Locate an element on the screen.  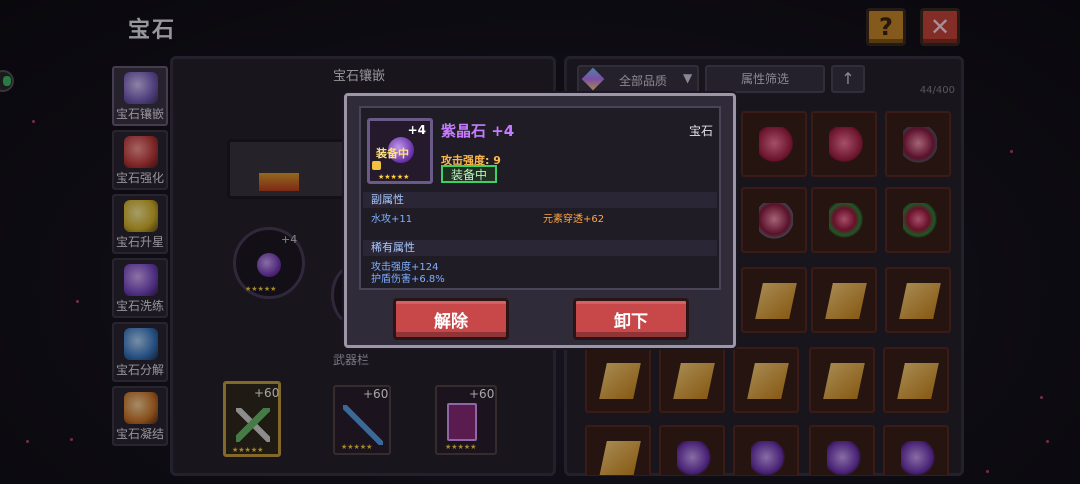
equipped-tag: 装备中 is located at coordinates (392, 153).